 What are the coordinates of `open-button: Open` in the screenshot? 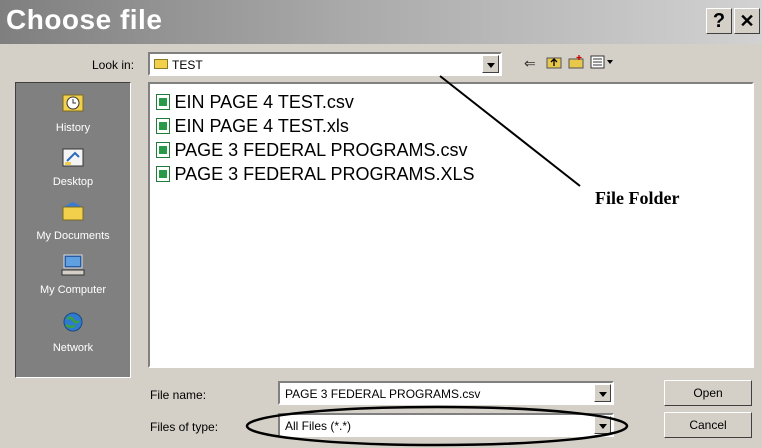 It's located at (708, 393).